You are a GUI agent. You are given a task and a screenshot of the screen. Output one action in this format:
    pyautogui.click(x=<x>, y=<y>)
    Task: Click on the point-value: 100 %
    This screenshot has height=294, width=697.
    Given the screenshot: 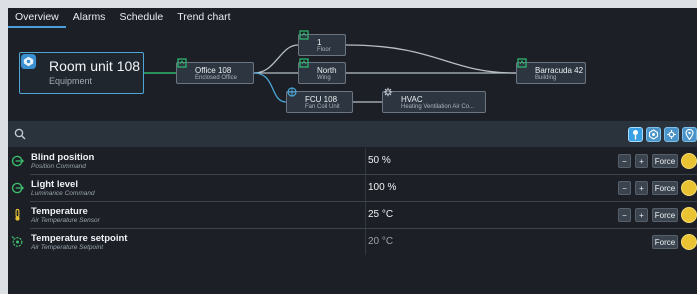 What is the action you would take?
    pyautogui.click(x=382, y=187)
    